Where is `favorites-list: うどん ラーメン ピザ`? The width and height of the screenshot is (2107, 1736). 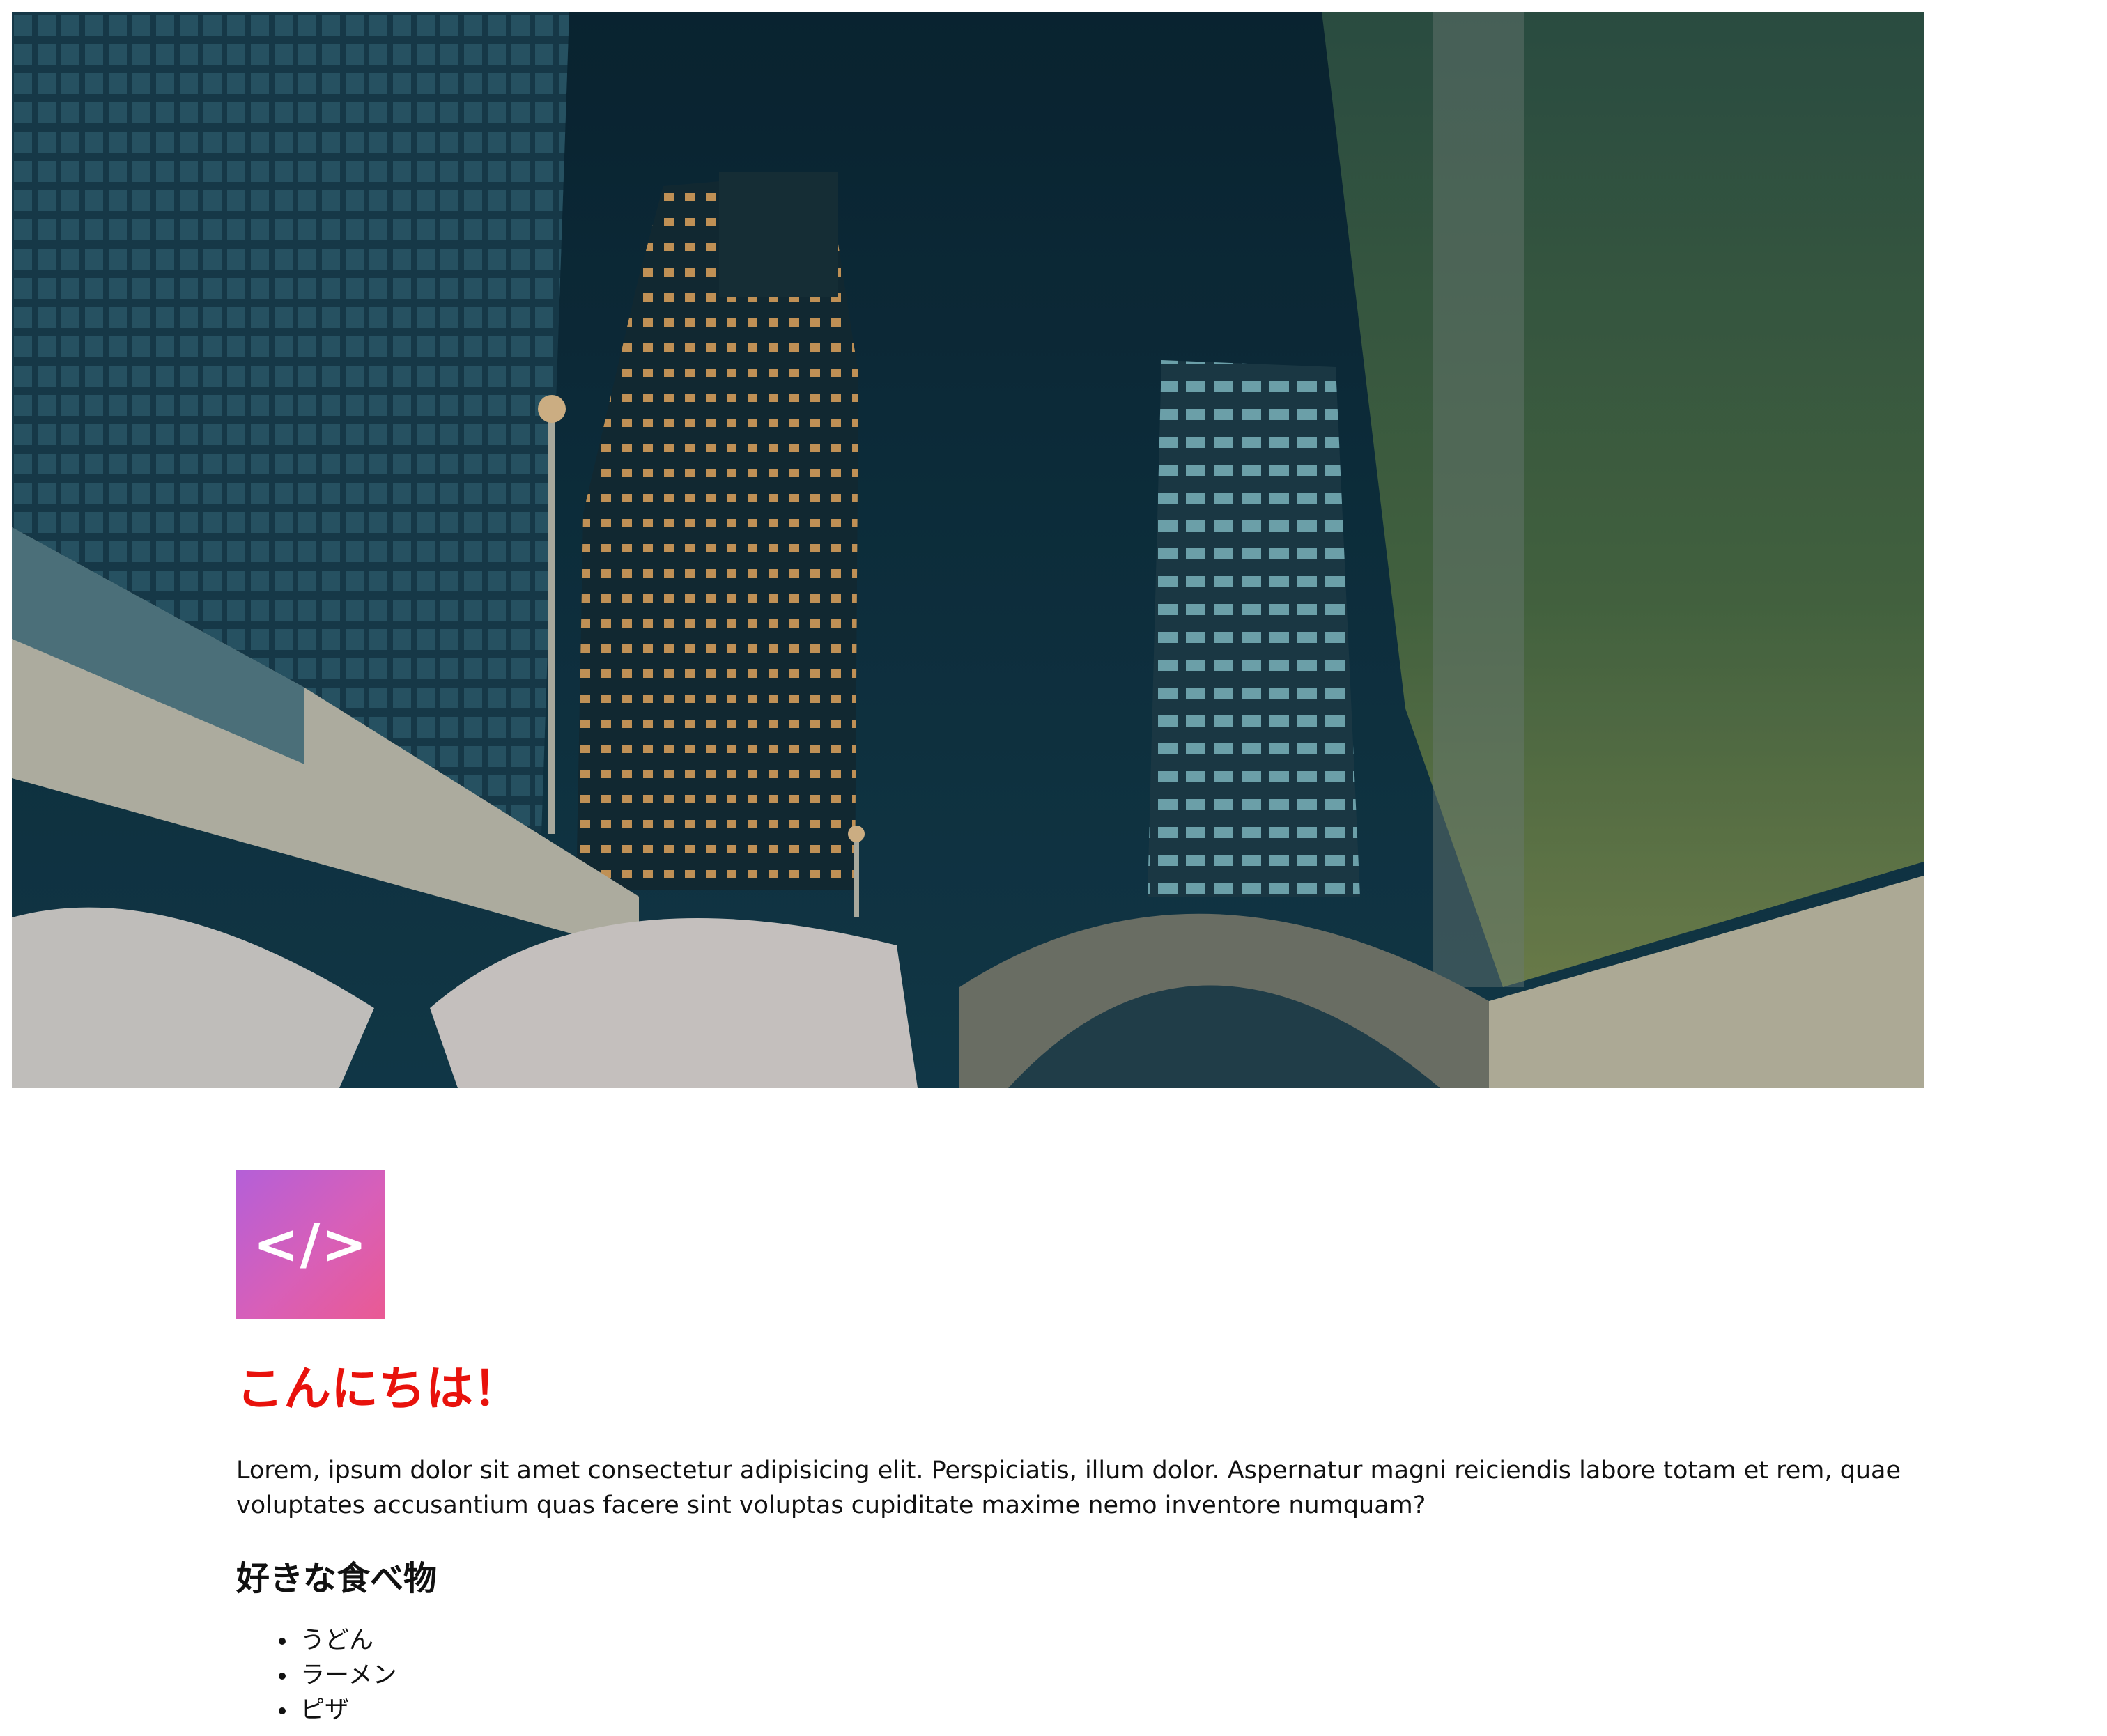
favorites-list: うどん ラーメン ピザ is located at coordinates (1128, 1676).